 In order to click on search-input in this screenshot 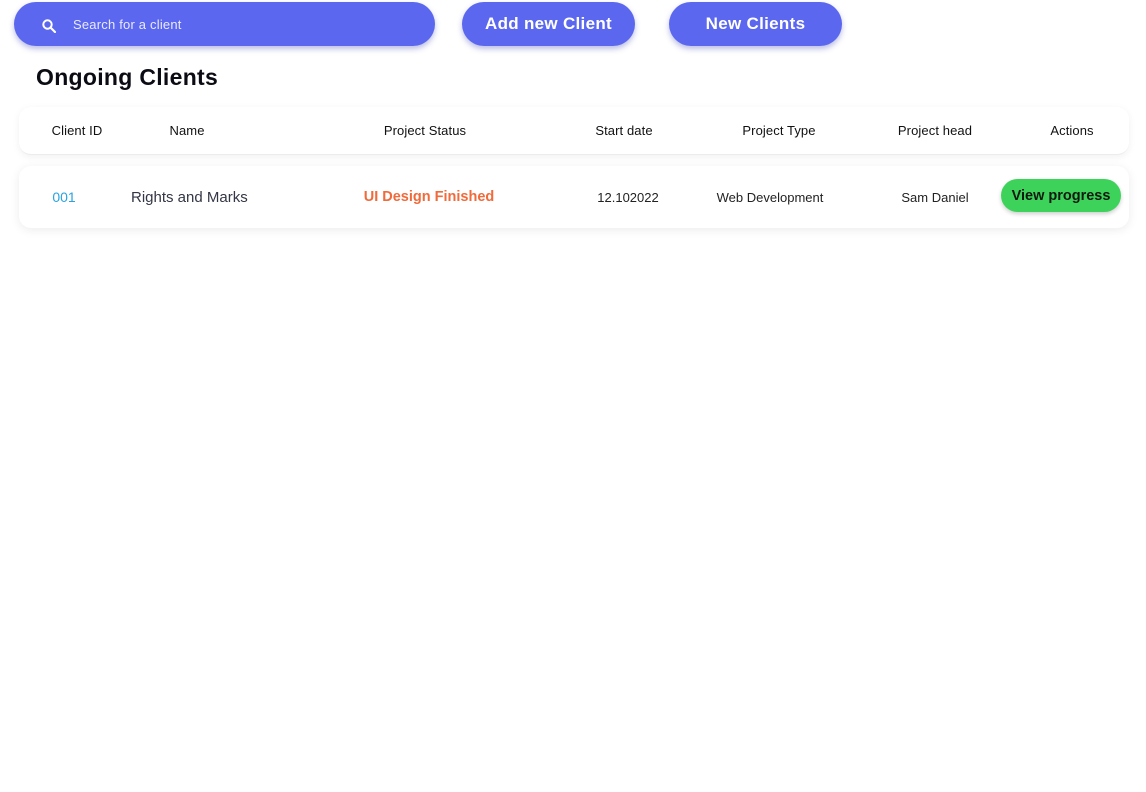, I will do `click(243, 24)`.